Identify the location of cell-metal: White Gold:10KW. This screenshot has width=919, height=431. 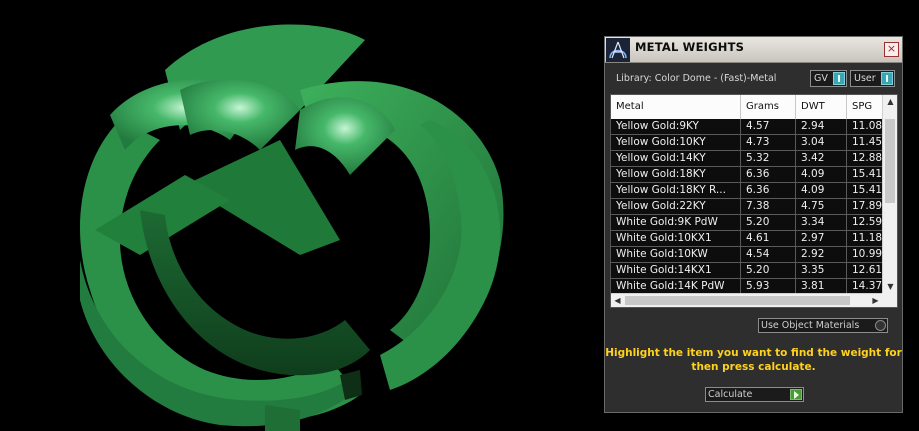
(676, 255).